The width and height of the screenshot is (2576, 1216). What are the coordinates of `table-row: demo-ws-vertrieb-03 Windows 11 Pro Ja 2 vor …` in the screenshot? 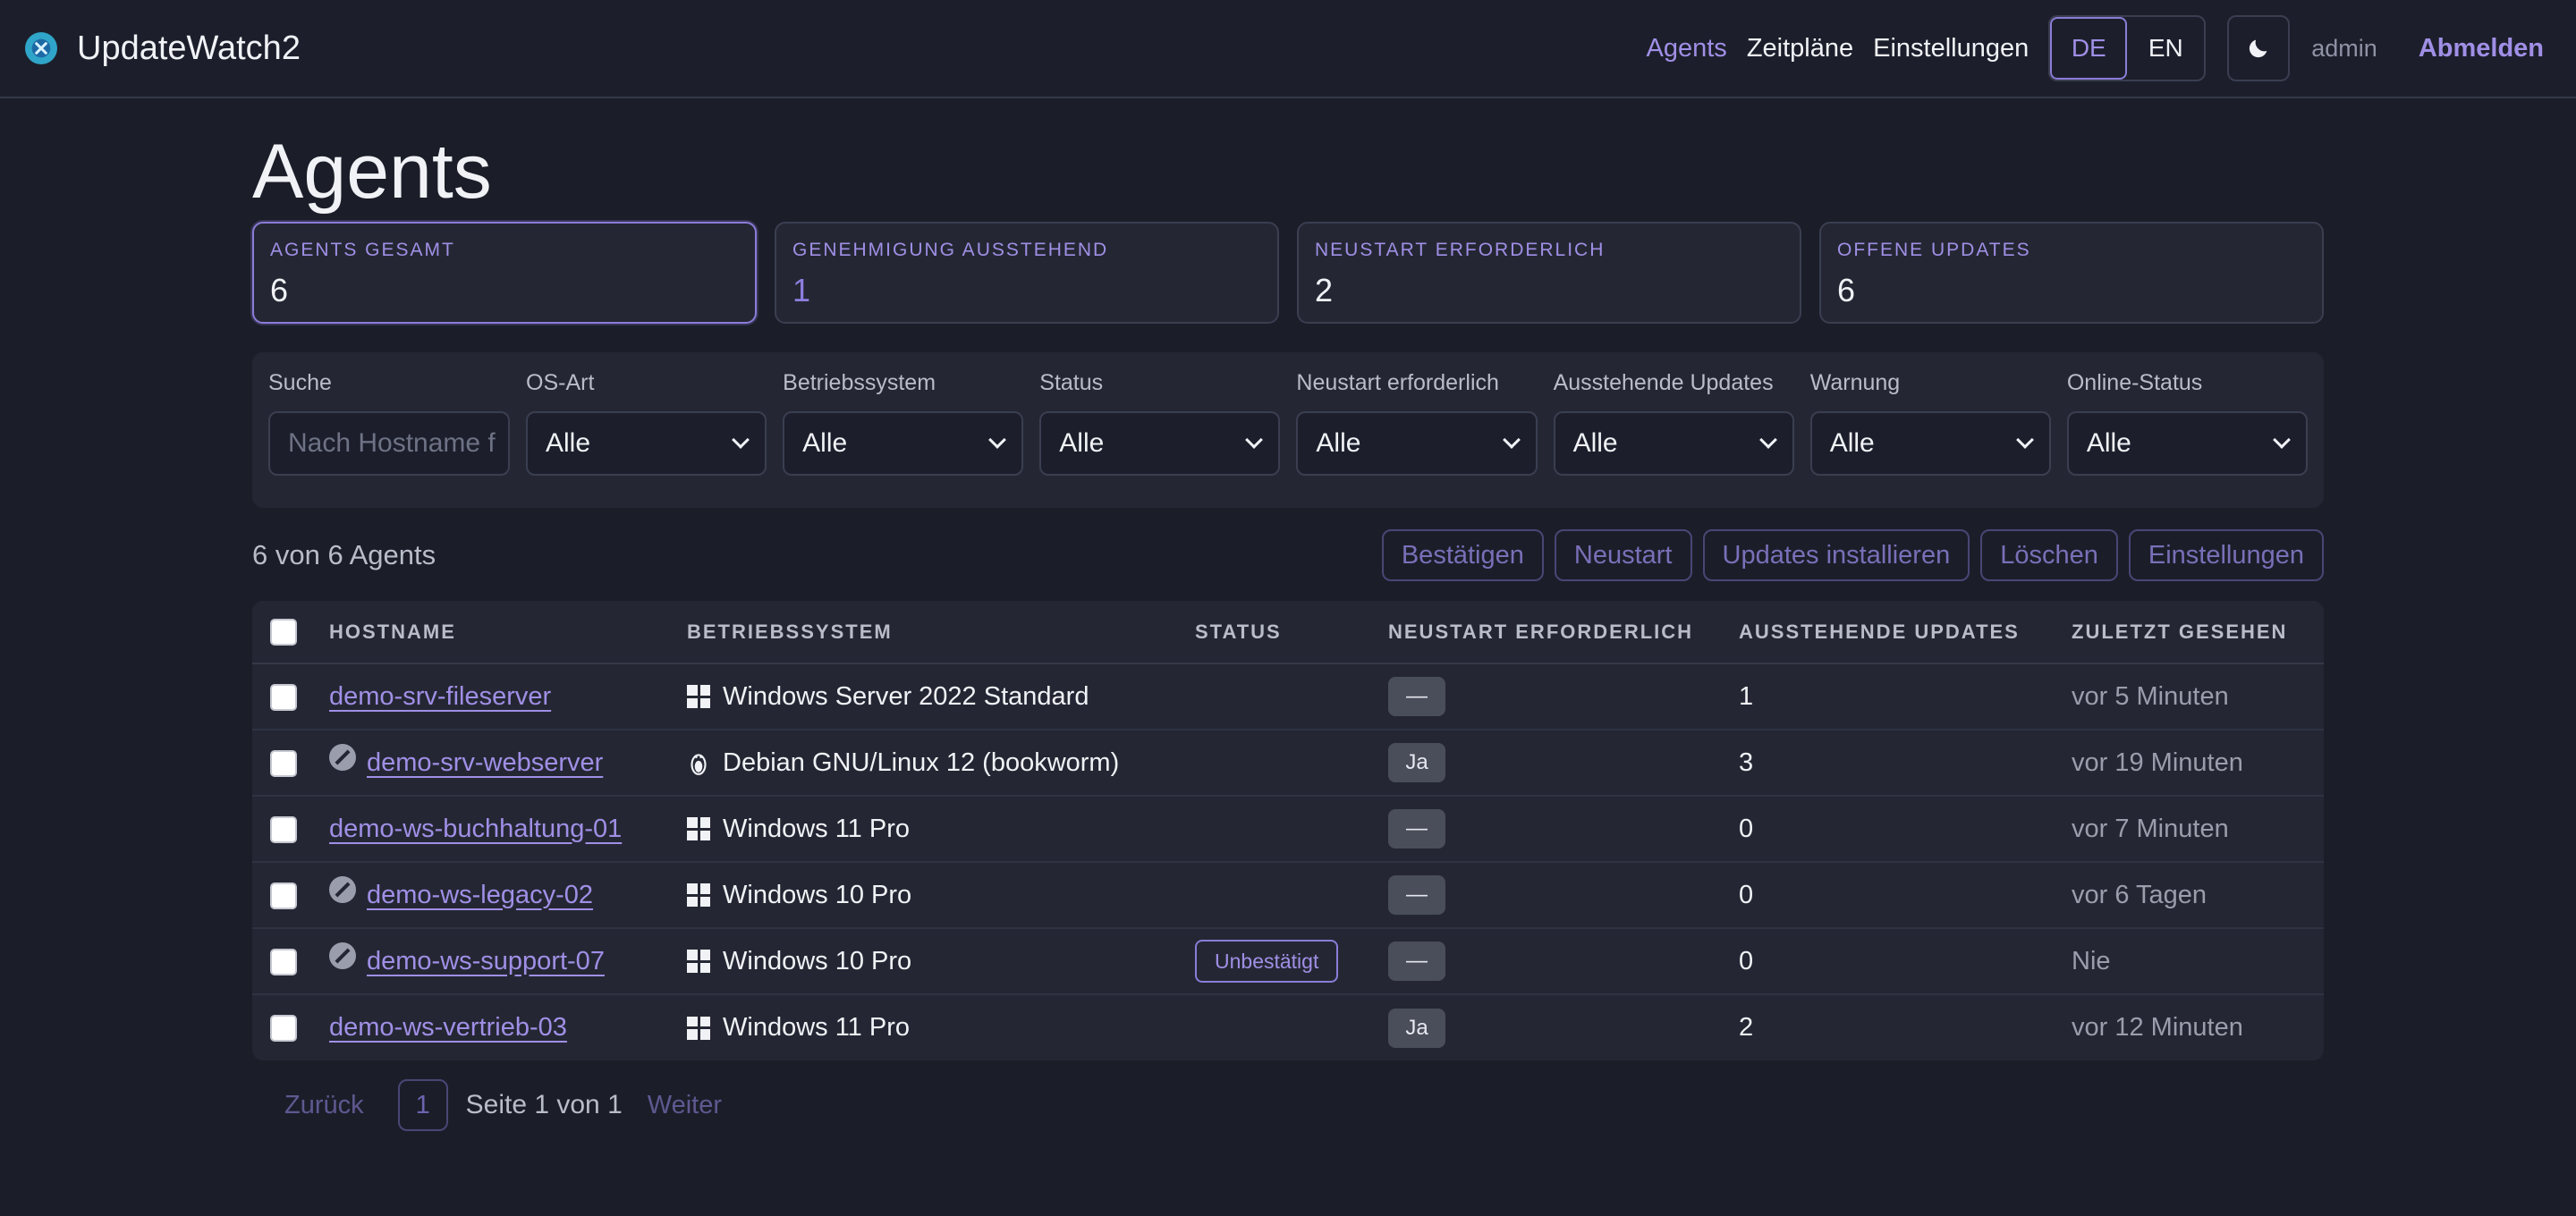 It's located at (1288, 1027).